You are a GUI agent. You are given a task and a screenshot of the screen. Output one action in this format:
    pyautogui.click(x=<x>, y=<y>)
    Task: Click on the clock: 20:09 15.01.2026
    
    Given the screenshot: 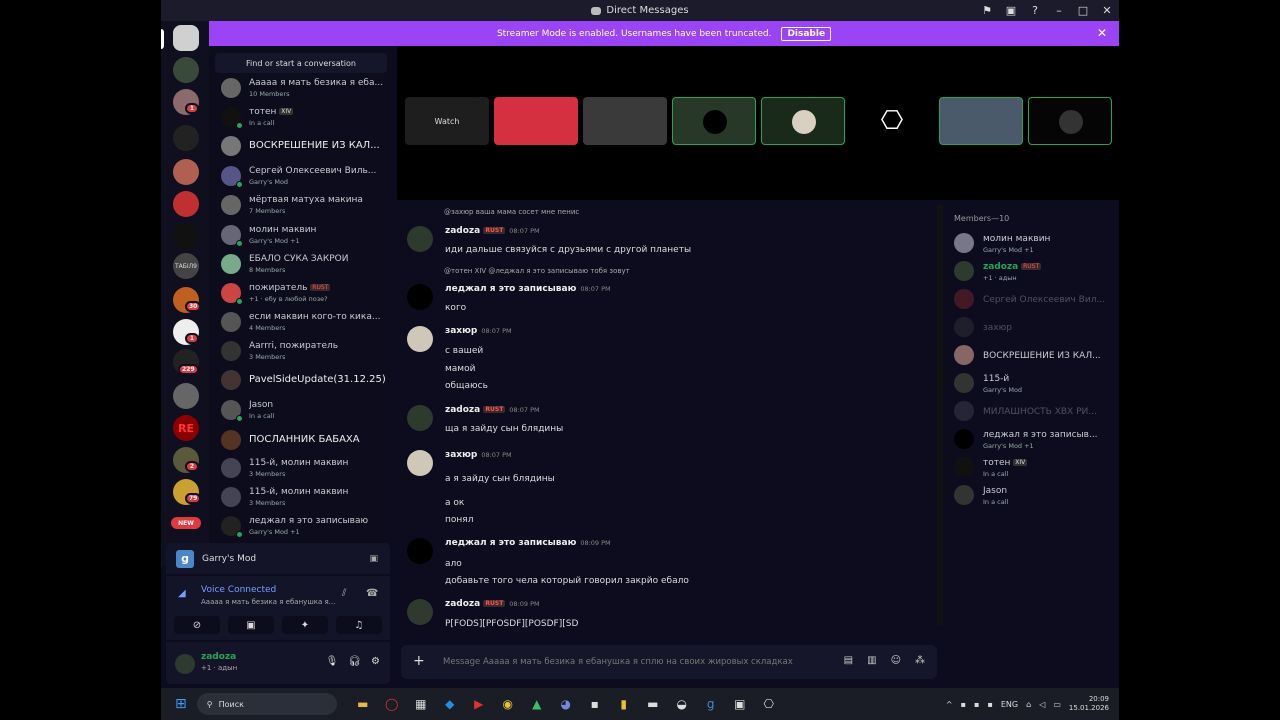 What is the action you would take?
    pyautogui.click(x=1089, y=704)
    